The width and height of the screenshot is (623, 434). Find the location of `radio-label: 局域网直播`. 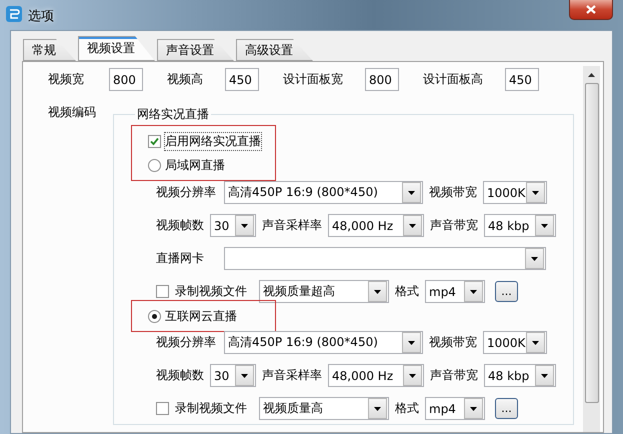

radio-label: 局域网直播 is located at coordinates (195, 165).